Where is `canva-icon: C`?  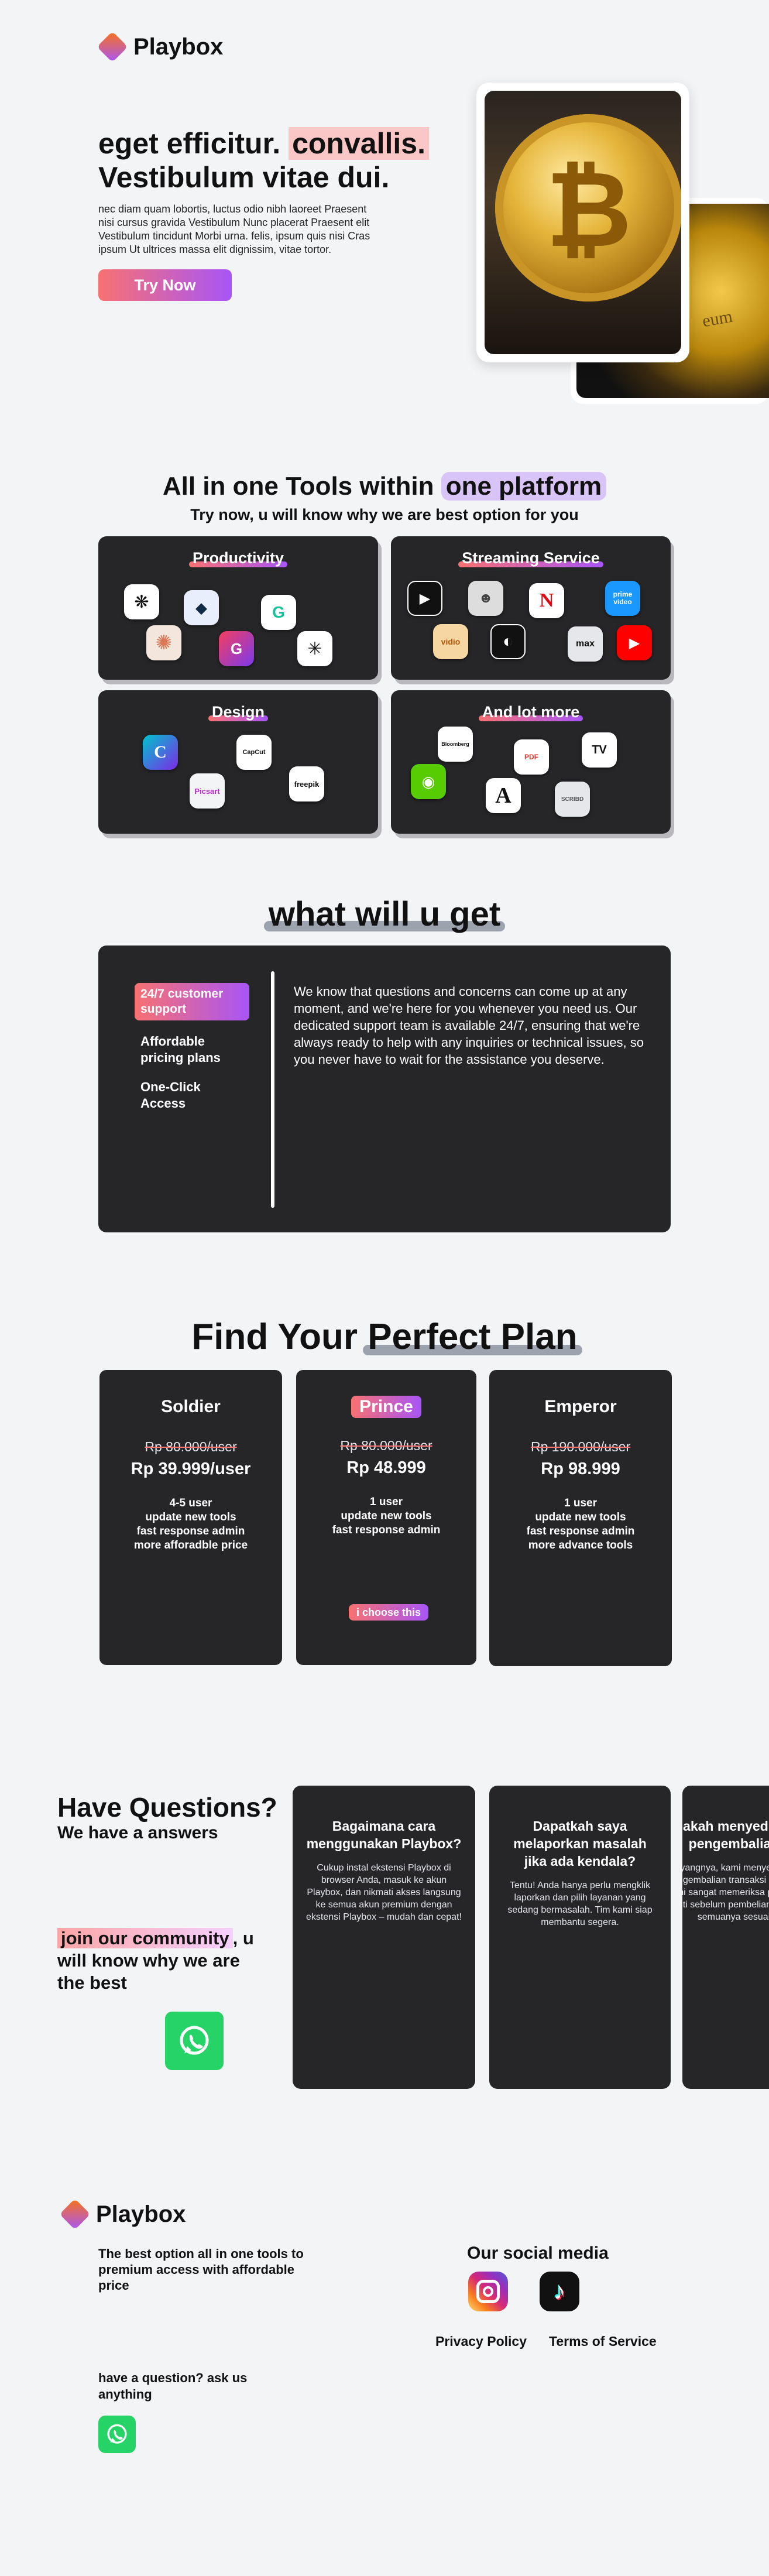
canva-icon: C is located at coordinates (161, 752).